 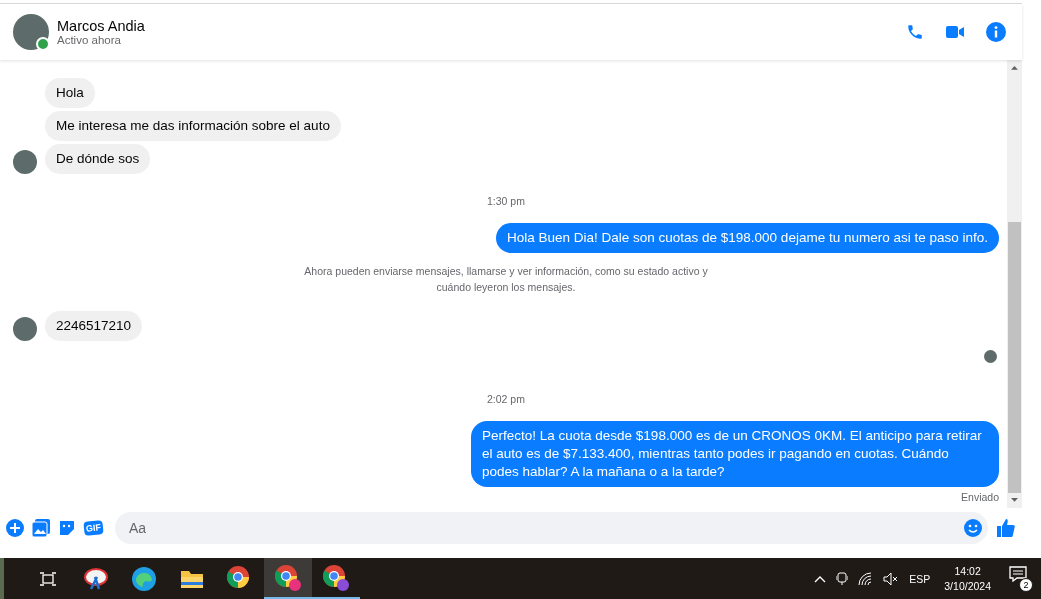 What do you see at coordinates (1021, 578) in the screenshot?
I see `notification-button: 2` at bounding box center [1021, 578].